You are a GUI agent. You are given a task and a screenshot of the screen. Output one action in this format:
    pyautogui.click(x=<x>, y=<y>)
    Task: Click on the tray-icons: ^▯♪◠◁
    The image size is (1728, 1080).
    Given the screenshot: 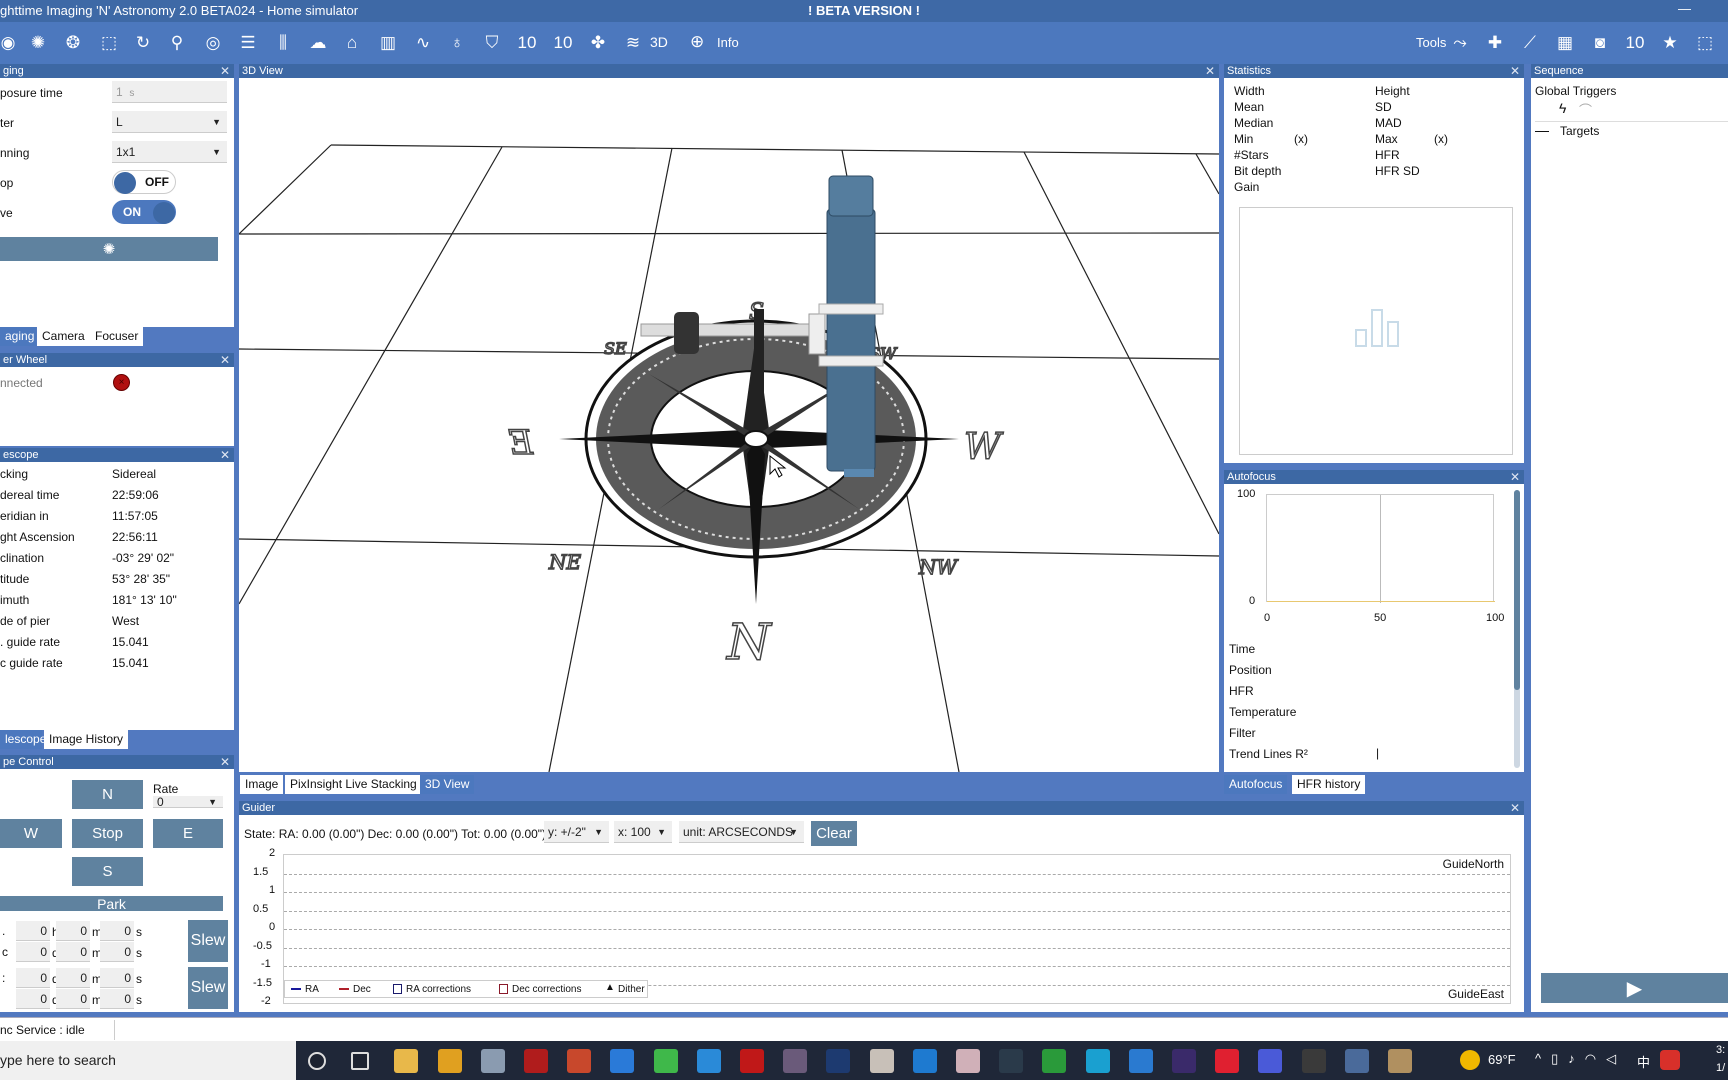 What is the action you would take?
    pyautogui.click(x=1580, y=1059)
    